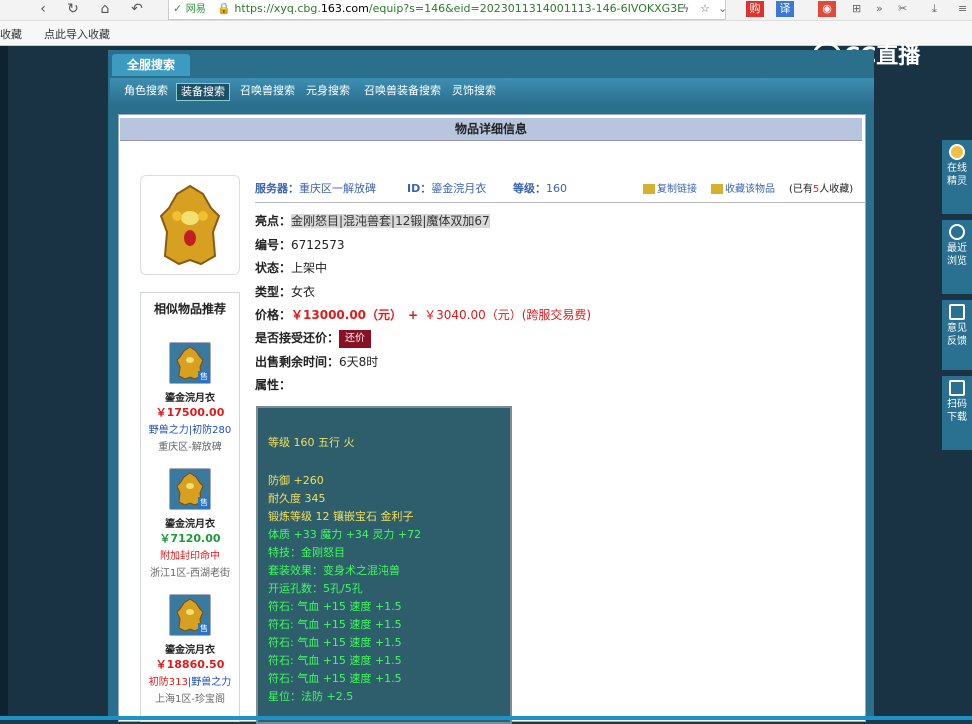  Describe the element at coordinates (957, 257) in the screenshot. I see `side-recent-browse: 最近 浏览` at that location.